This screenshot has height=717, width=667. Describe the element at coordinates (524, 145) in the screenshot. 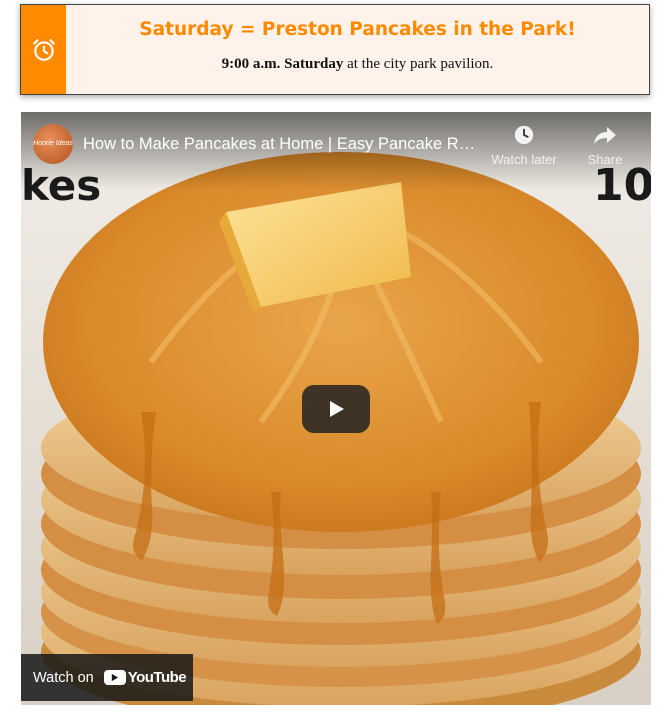

I see `watch-later-button: Watch later` at that location.